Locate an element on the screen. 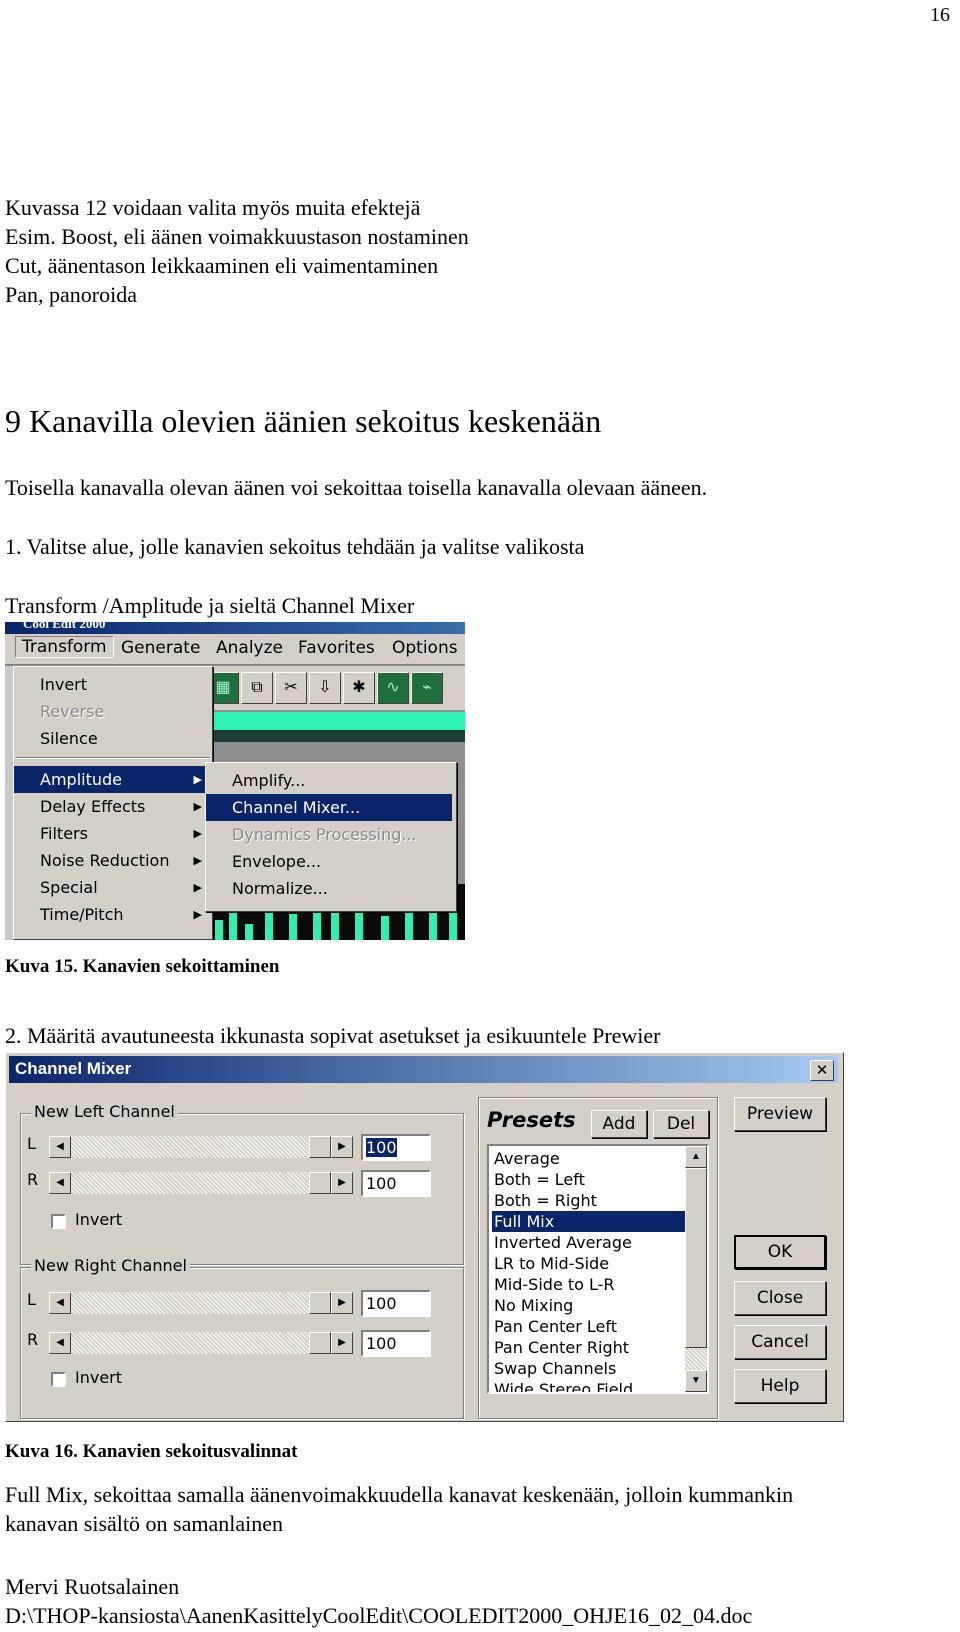 The image size is (960, 1632). cancel-button: Cancel is located at coordinates (780, 1342).